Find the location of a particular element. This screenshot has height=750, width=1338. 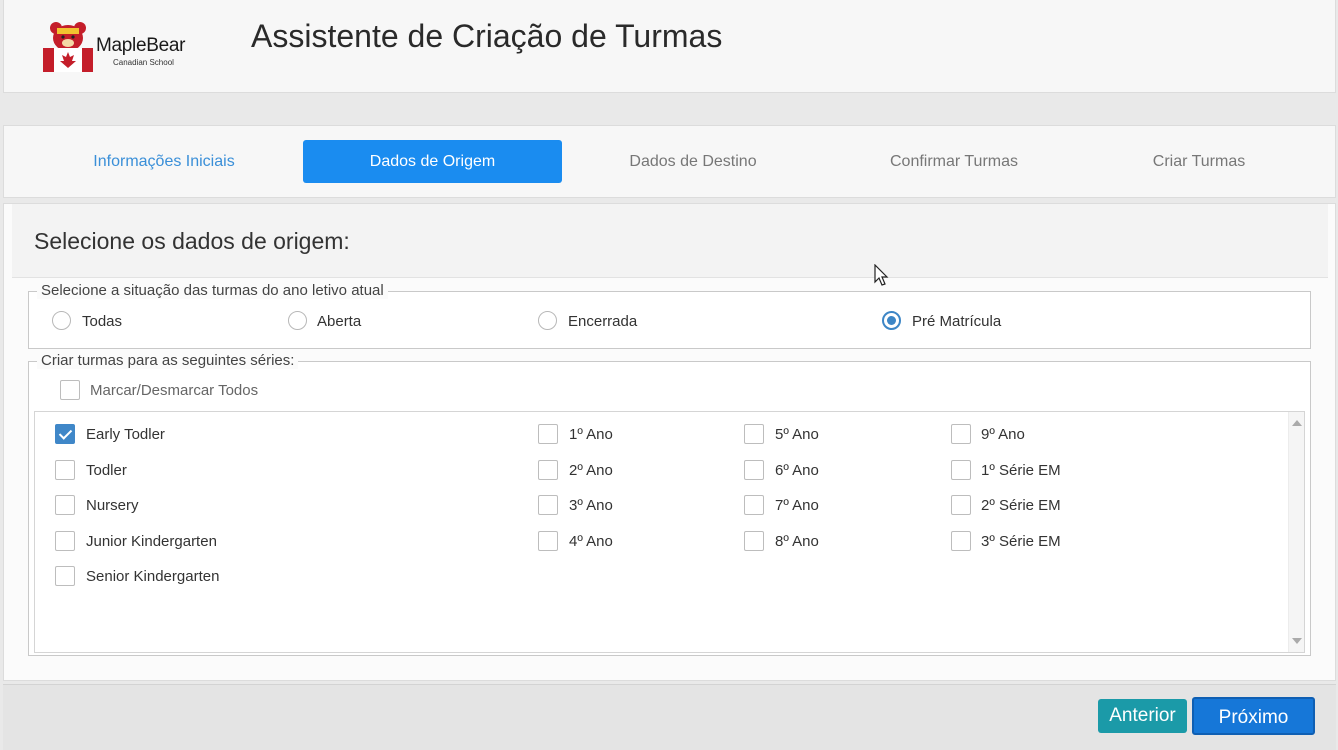

series-legend: Criar turmas para as seguintes séries: is located at coordinates (168, 361).